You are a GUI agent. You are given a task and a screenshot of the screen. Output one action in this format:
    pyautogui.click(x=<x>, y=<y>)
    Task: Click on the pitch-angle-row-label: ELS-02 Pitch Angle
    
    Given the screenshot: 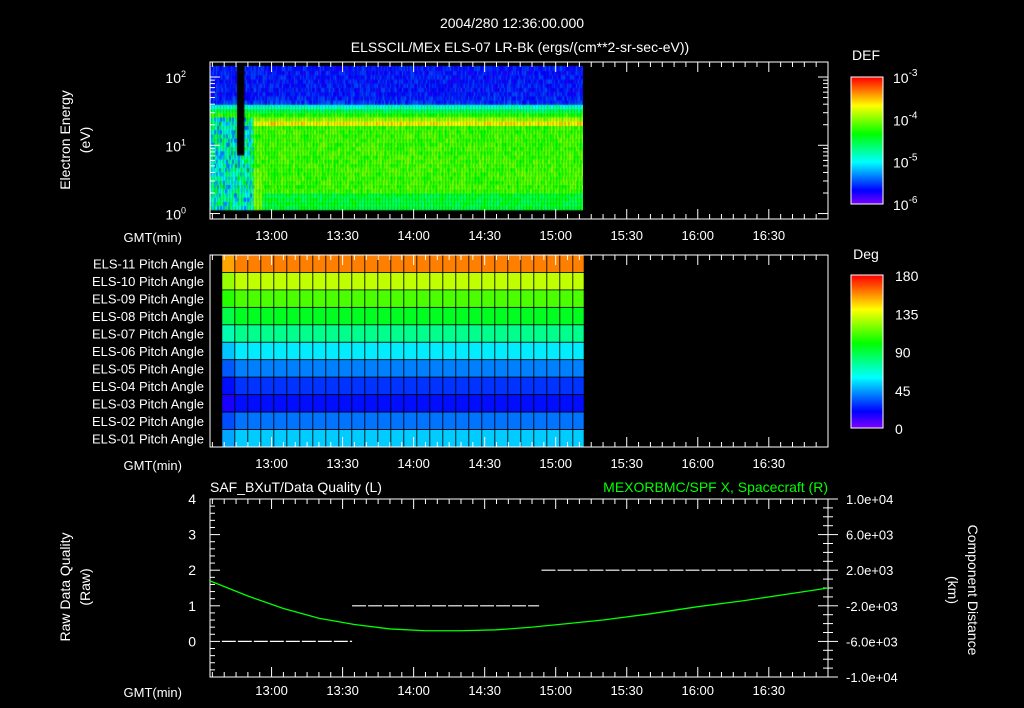 What is the action you would take?
    pyautogui.click(x=148, y=421)
    